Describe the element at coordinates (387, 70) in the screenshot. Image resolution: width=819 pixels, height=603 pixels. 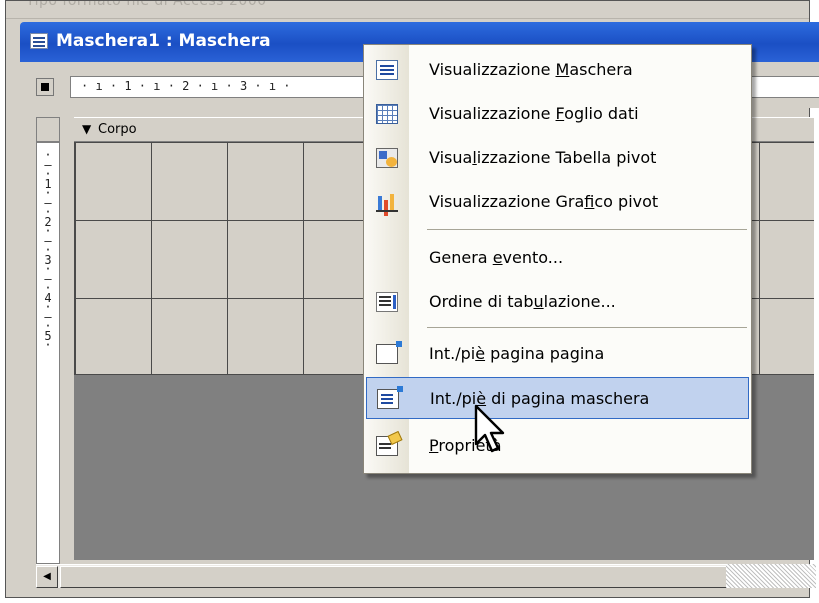
I see `form-view-icon` at that location.